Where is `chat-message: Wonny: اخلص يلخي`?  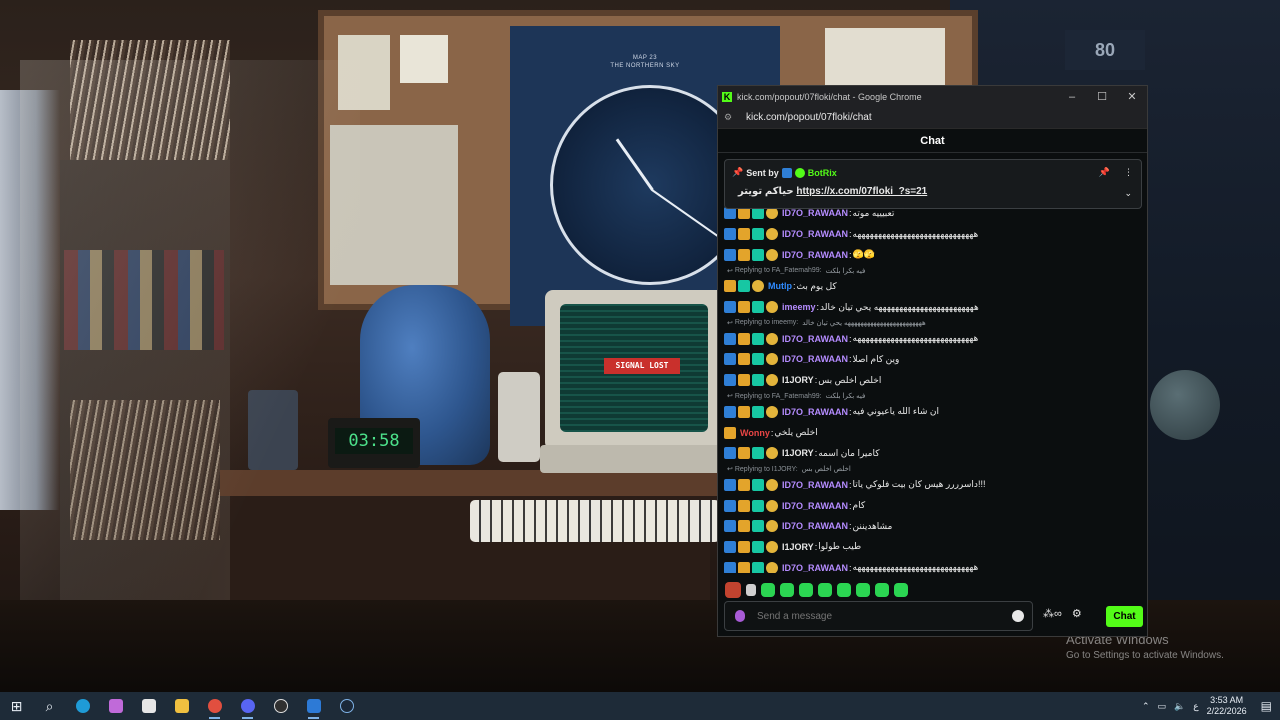 chat-message: Wonny: اخلص يلخي is located at coordinates (933, 432).